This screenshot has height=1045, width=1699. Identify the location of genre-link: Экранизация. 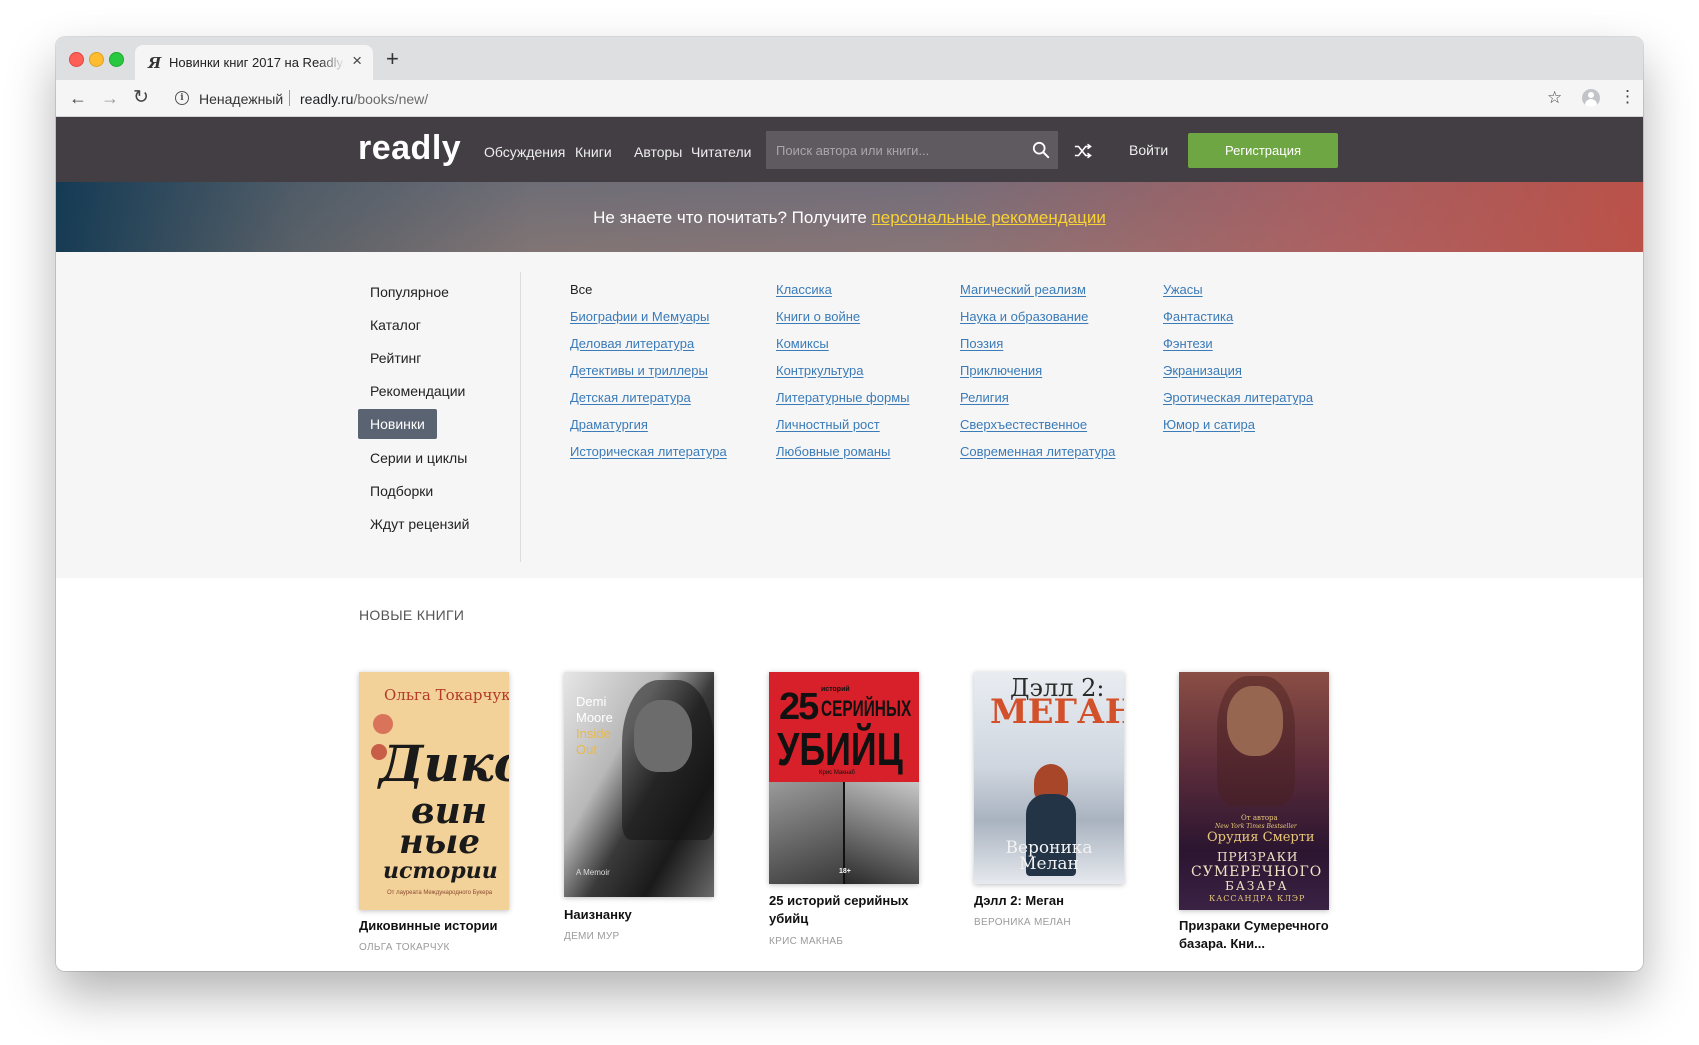
(1202, 370).